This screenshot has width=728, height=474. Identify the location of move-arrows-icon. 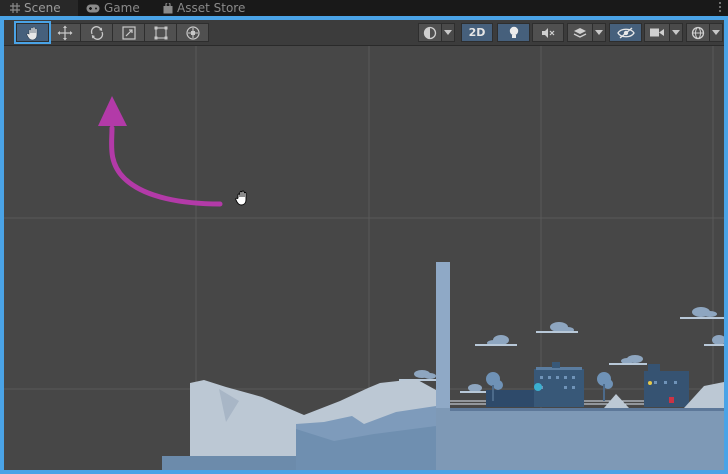
(64, 32).